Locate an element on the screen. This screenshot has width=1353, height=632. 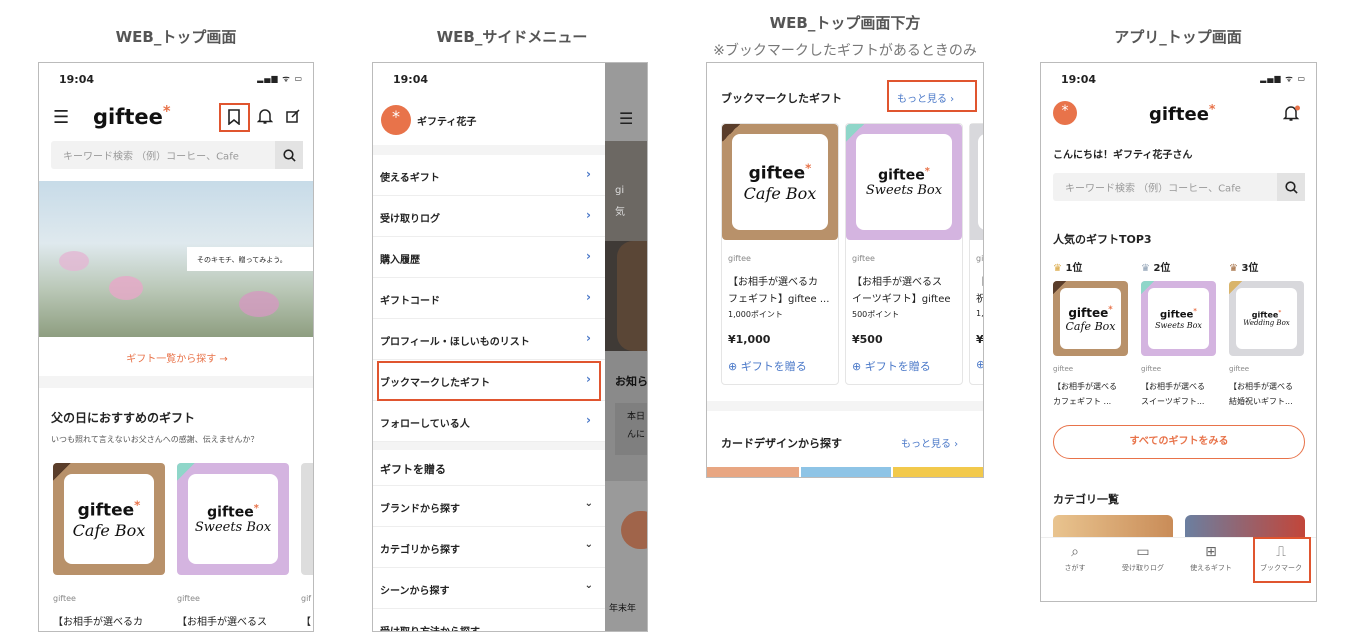
bookmark-card: gi 【 祝 1,0 ¥1 ⊕ is located at coordinates (976, 254).